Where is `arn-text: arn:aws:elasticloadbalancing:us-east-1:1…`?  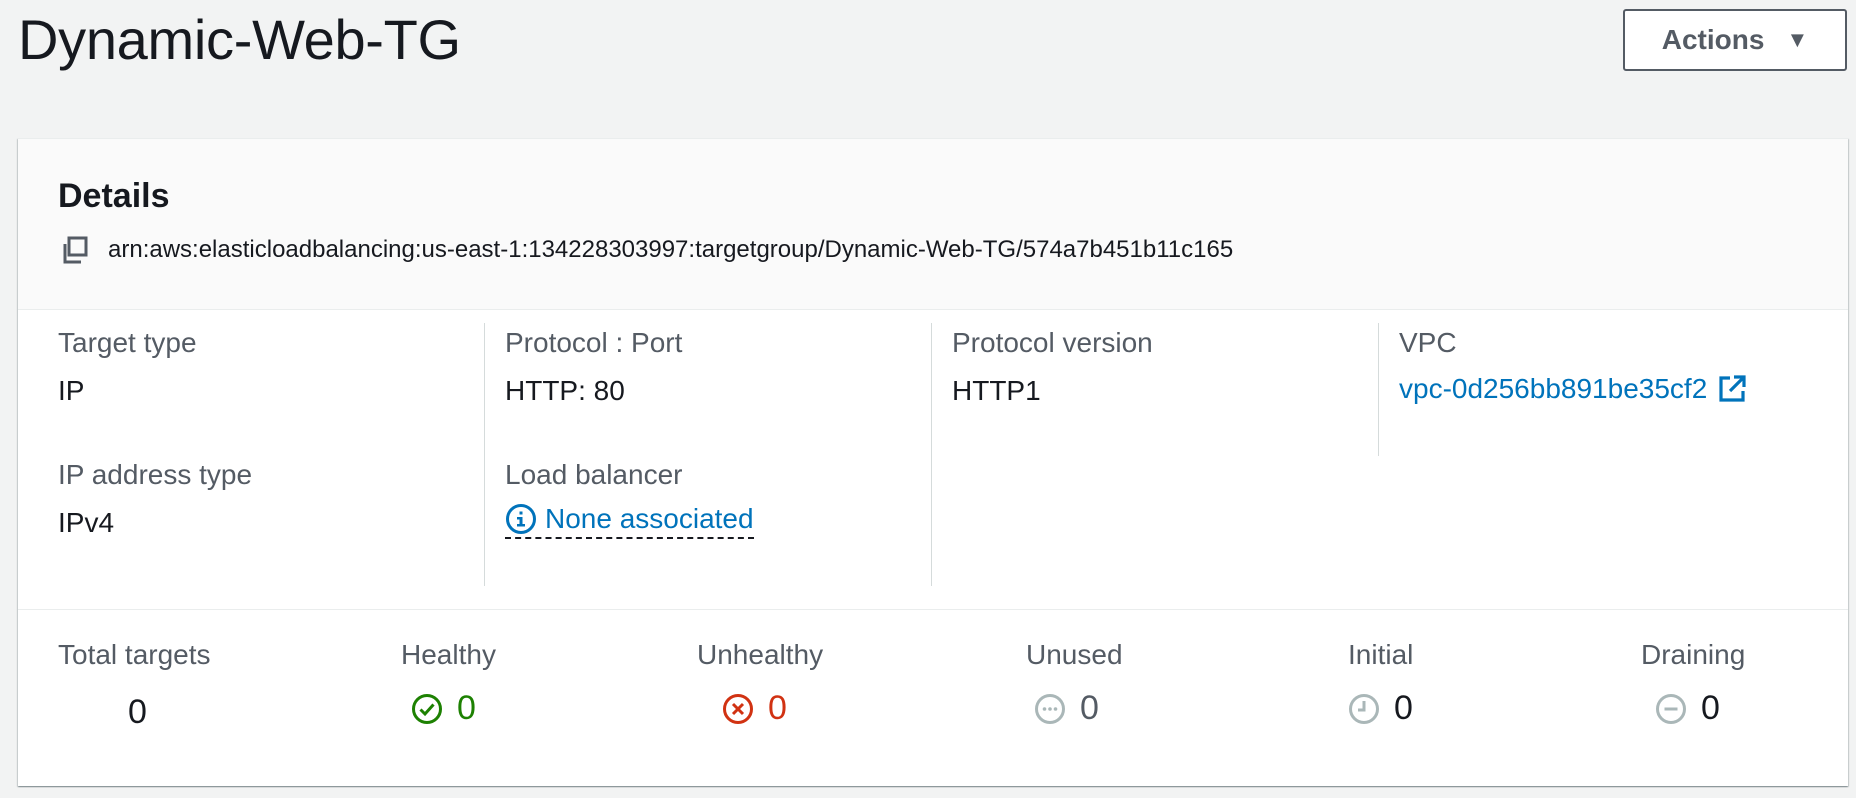 arn-text: arn:aws:elasticloadbalancing:us-east-1:1… is located at coordinates (671, 249).